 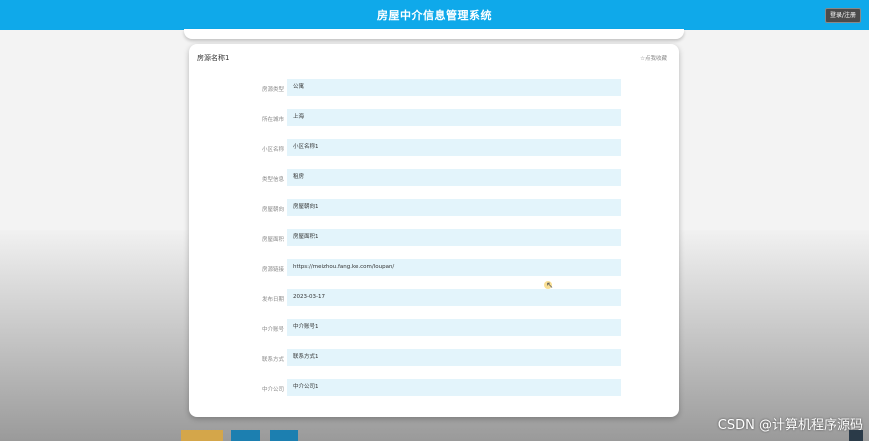 What do you see at coordinates (272, 390) in the screenshot?
I see `field-label-agency: 中介公司` at bounding box center [272, 390].